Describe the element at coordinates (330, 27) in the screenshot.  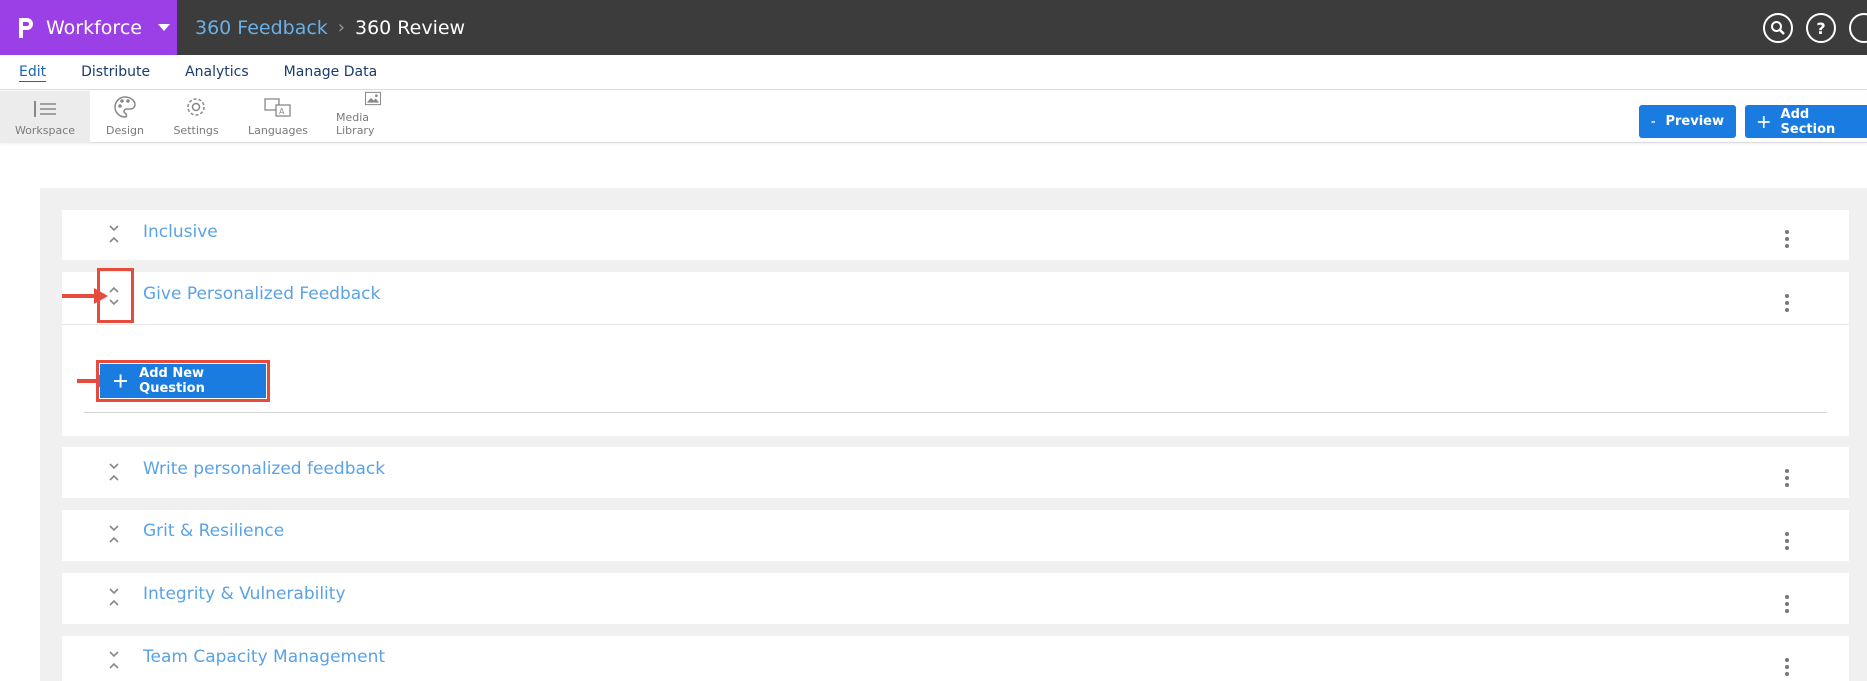
I see `breadcrumb: 360 Feedback › 360 Review` at that location.